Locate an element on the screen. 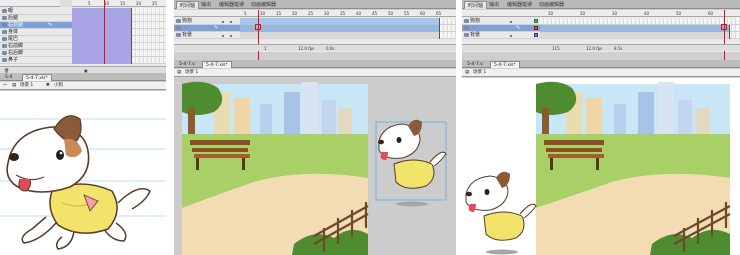  layer-row: 鼻子 is located at coordinates (83, 60).